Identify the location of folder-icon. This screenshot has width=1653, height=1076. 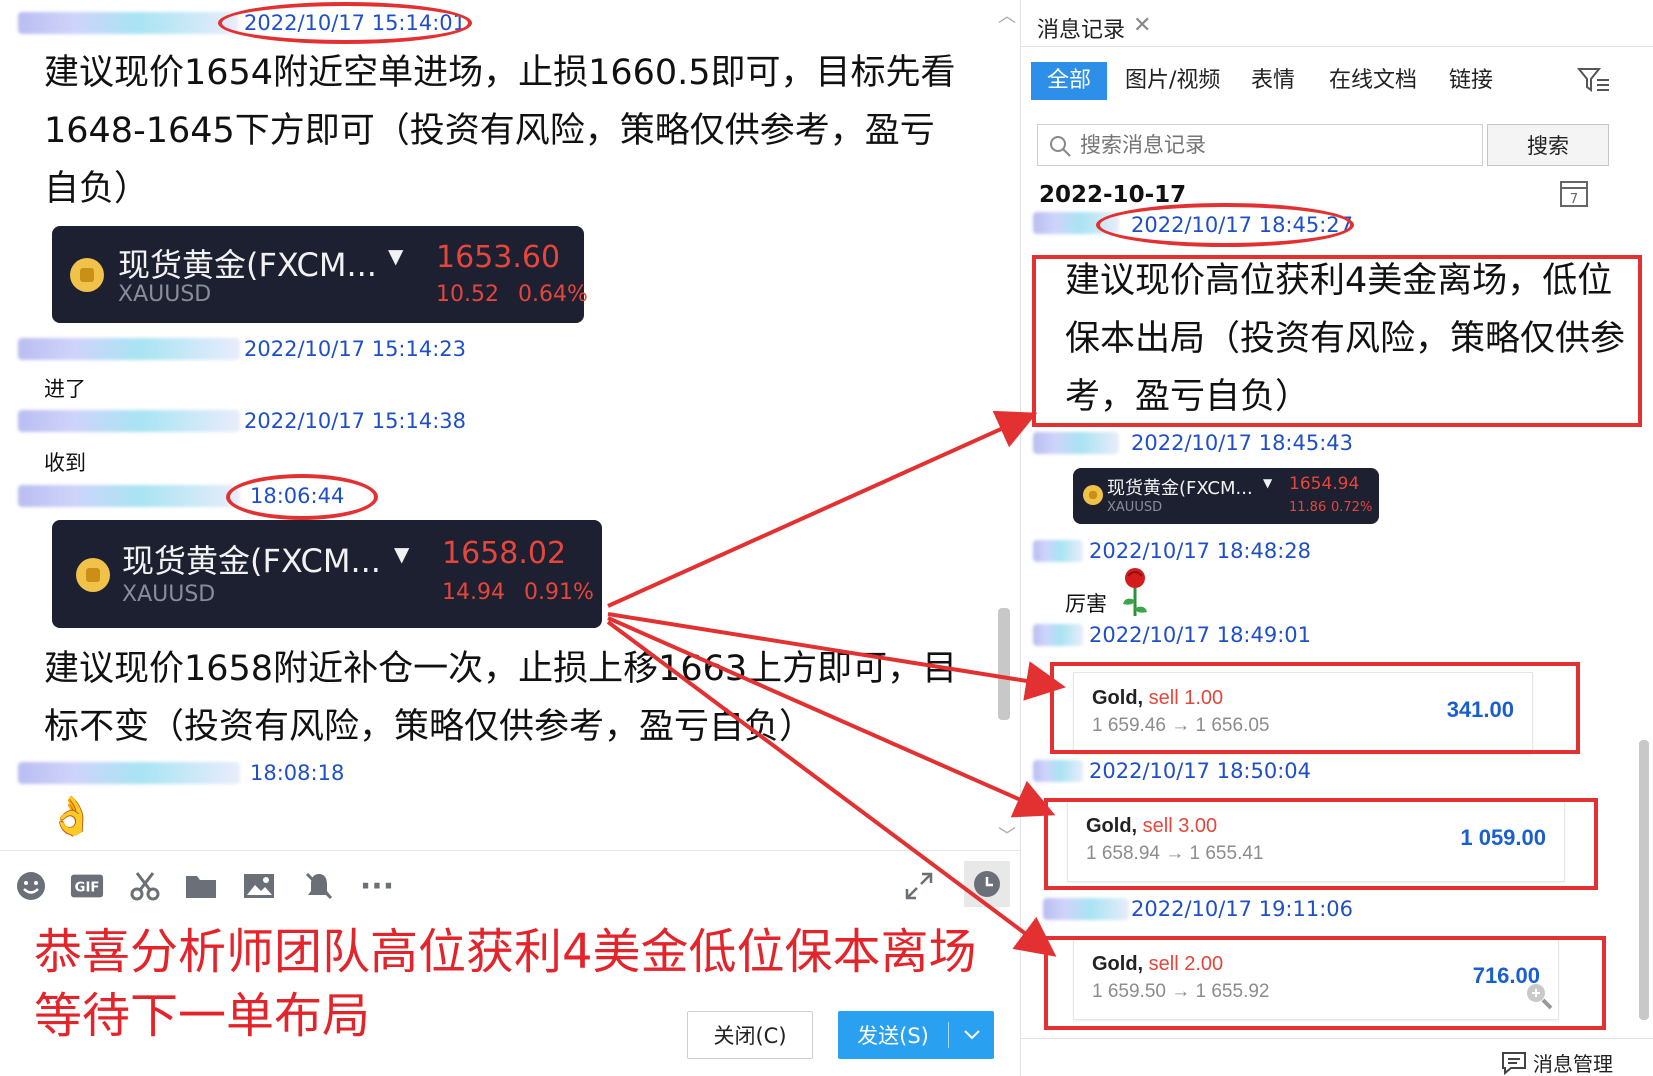
(201, 886).